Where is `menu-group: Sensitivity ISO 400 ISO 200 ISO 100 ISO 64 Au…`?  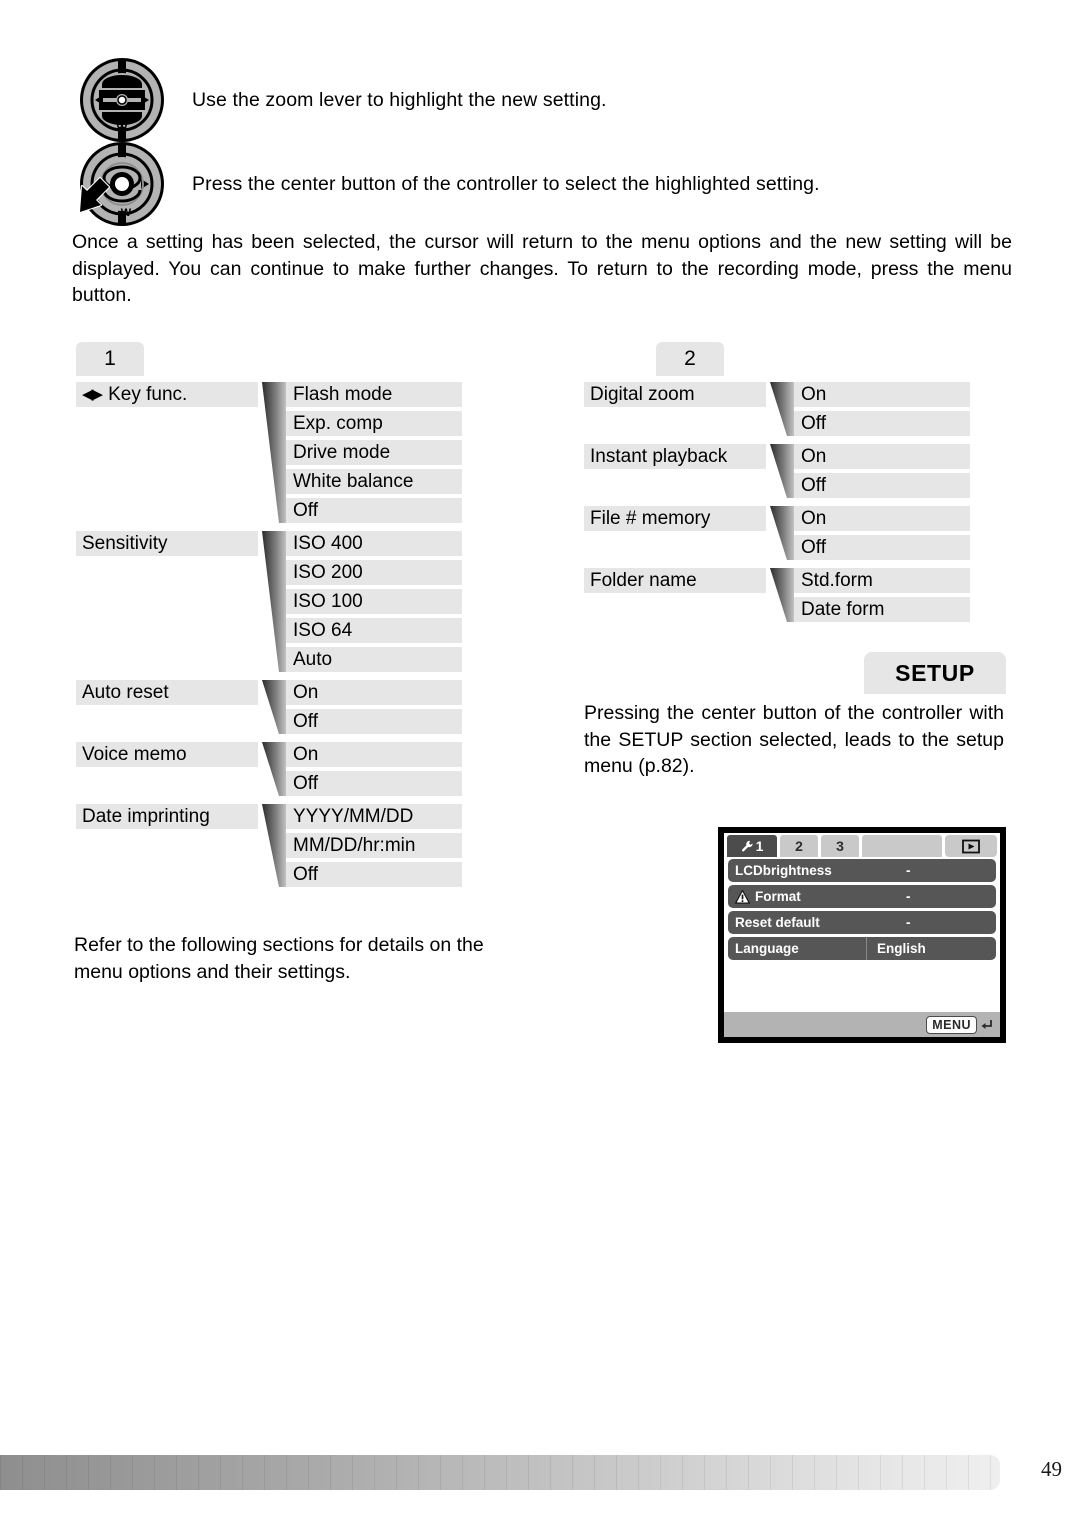
menu-group: Sensitivity ISO 400 ISO 200 ISO 100 ISO 64 Au… is located at coordinates (276, 603).